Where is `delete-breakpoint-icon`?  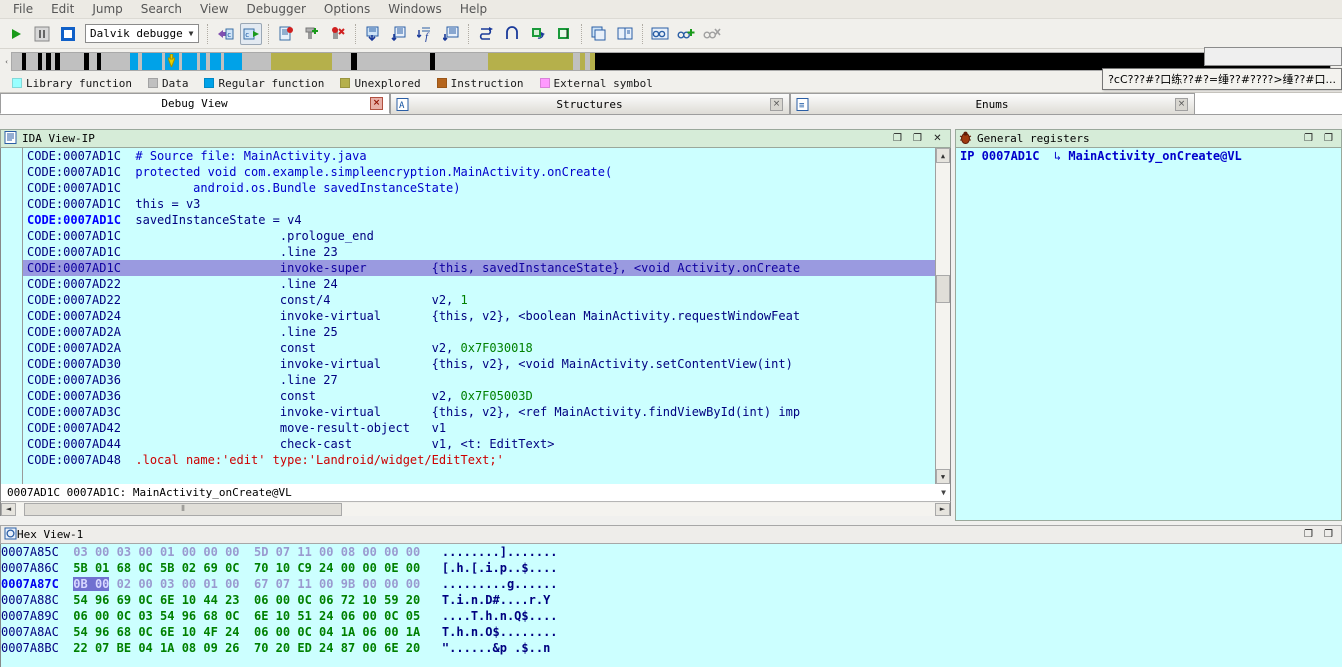 delete-breakpoint-icon is located at coordinates (338, 34).